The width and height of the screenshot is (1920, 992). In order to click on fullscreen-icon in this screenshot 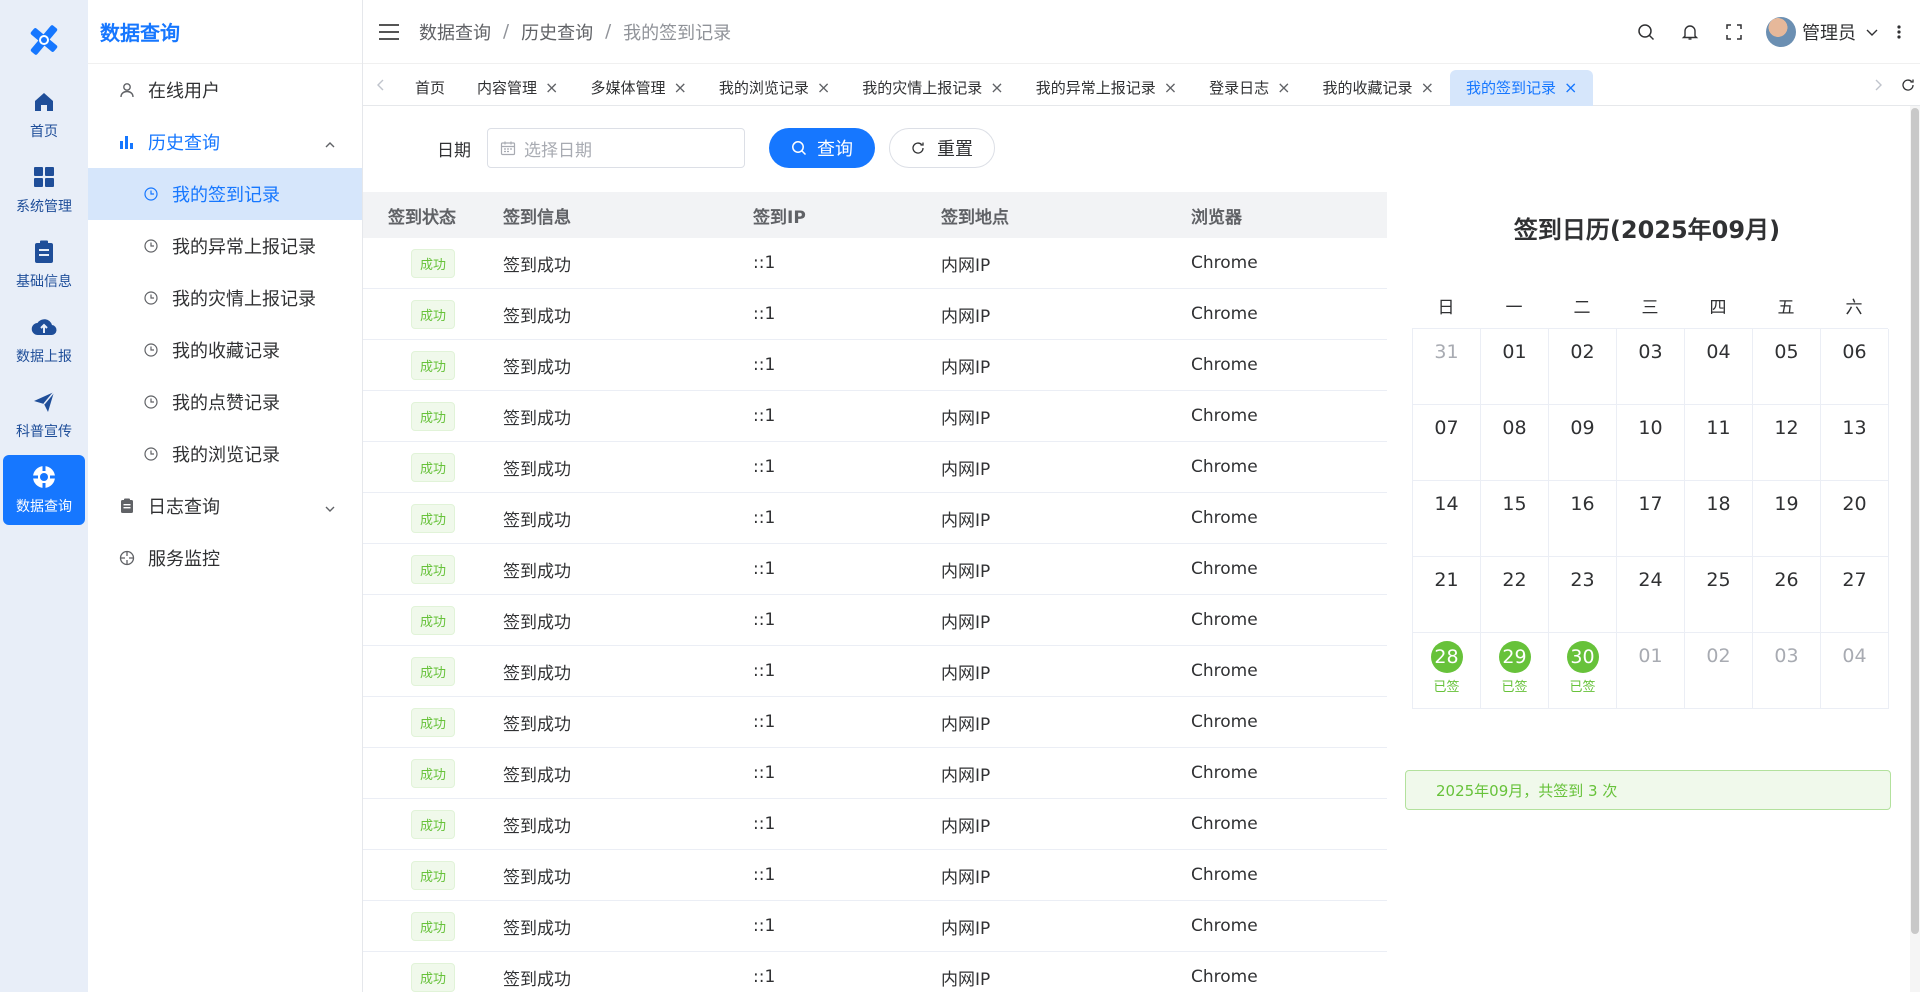, I will do `click(1734, 32)`.